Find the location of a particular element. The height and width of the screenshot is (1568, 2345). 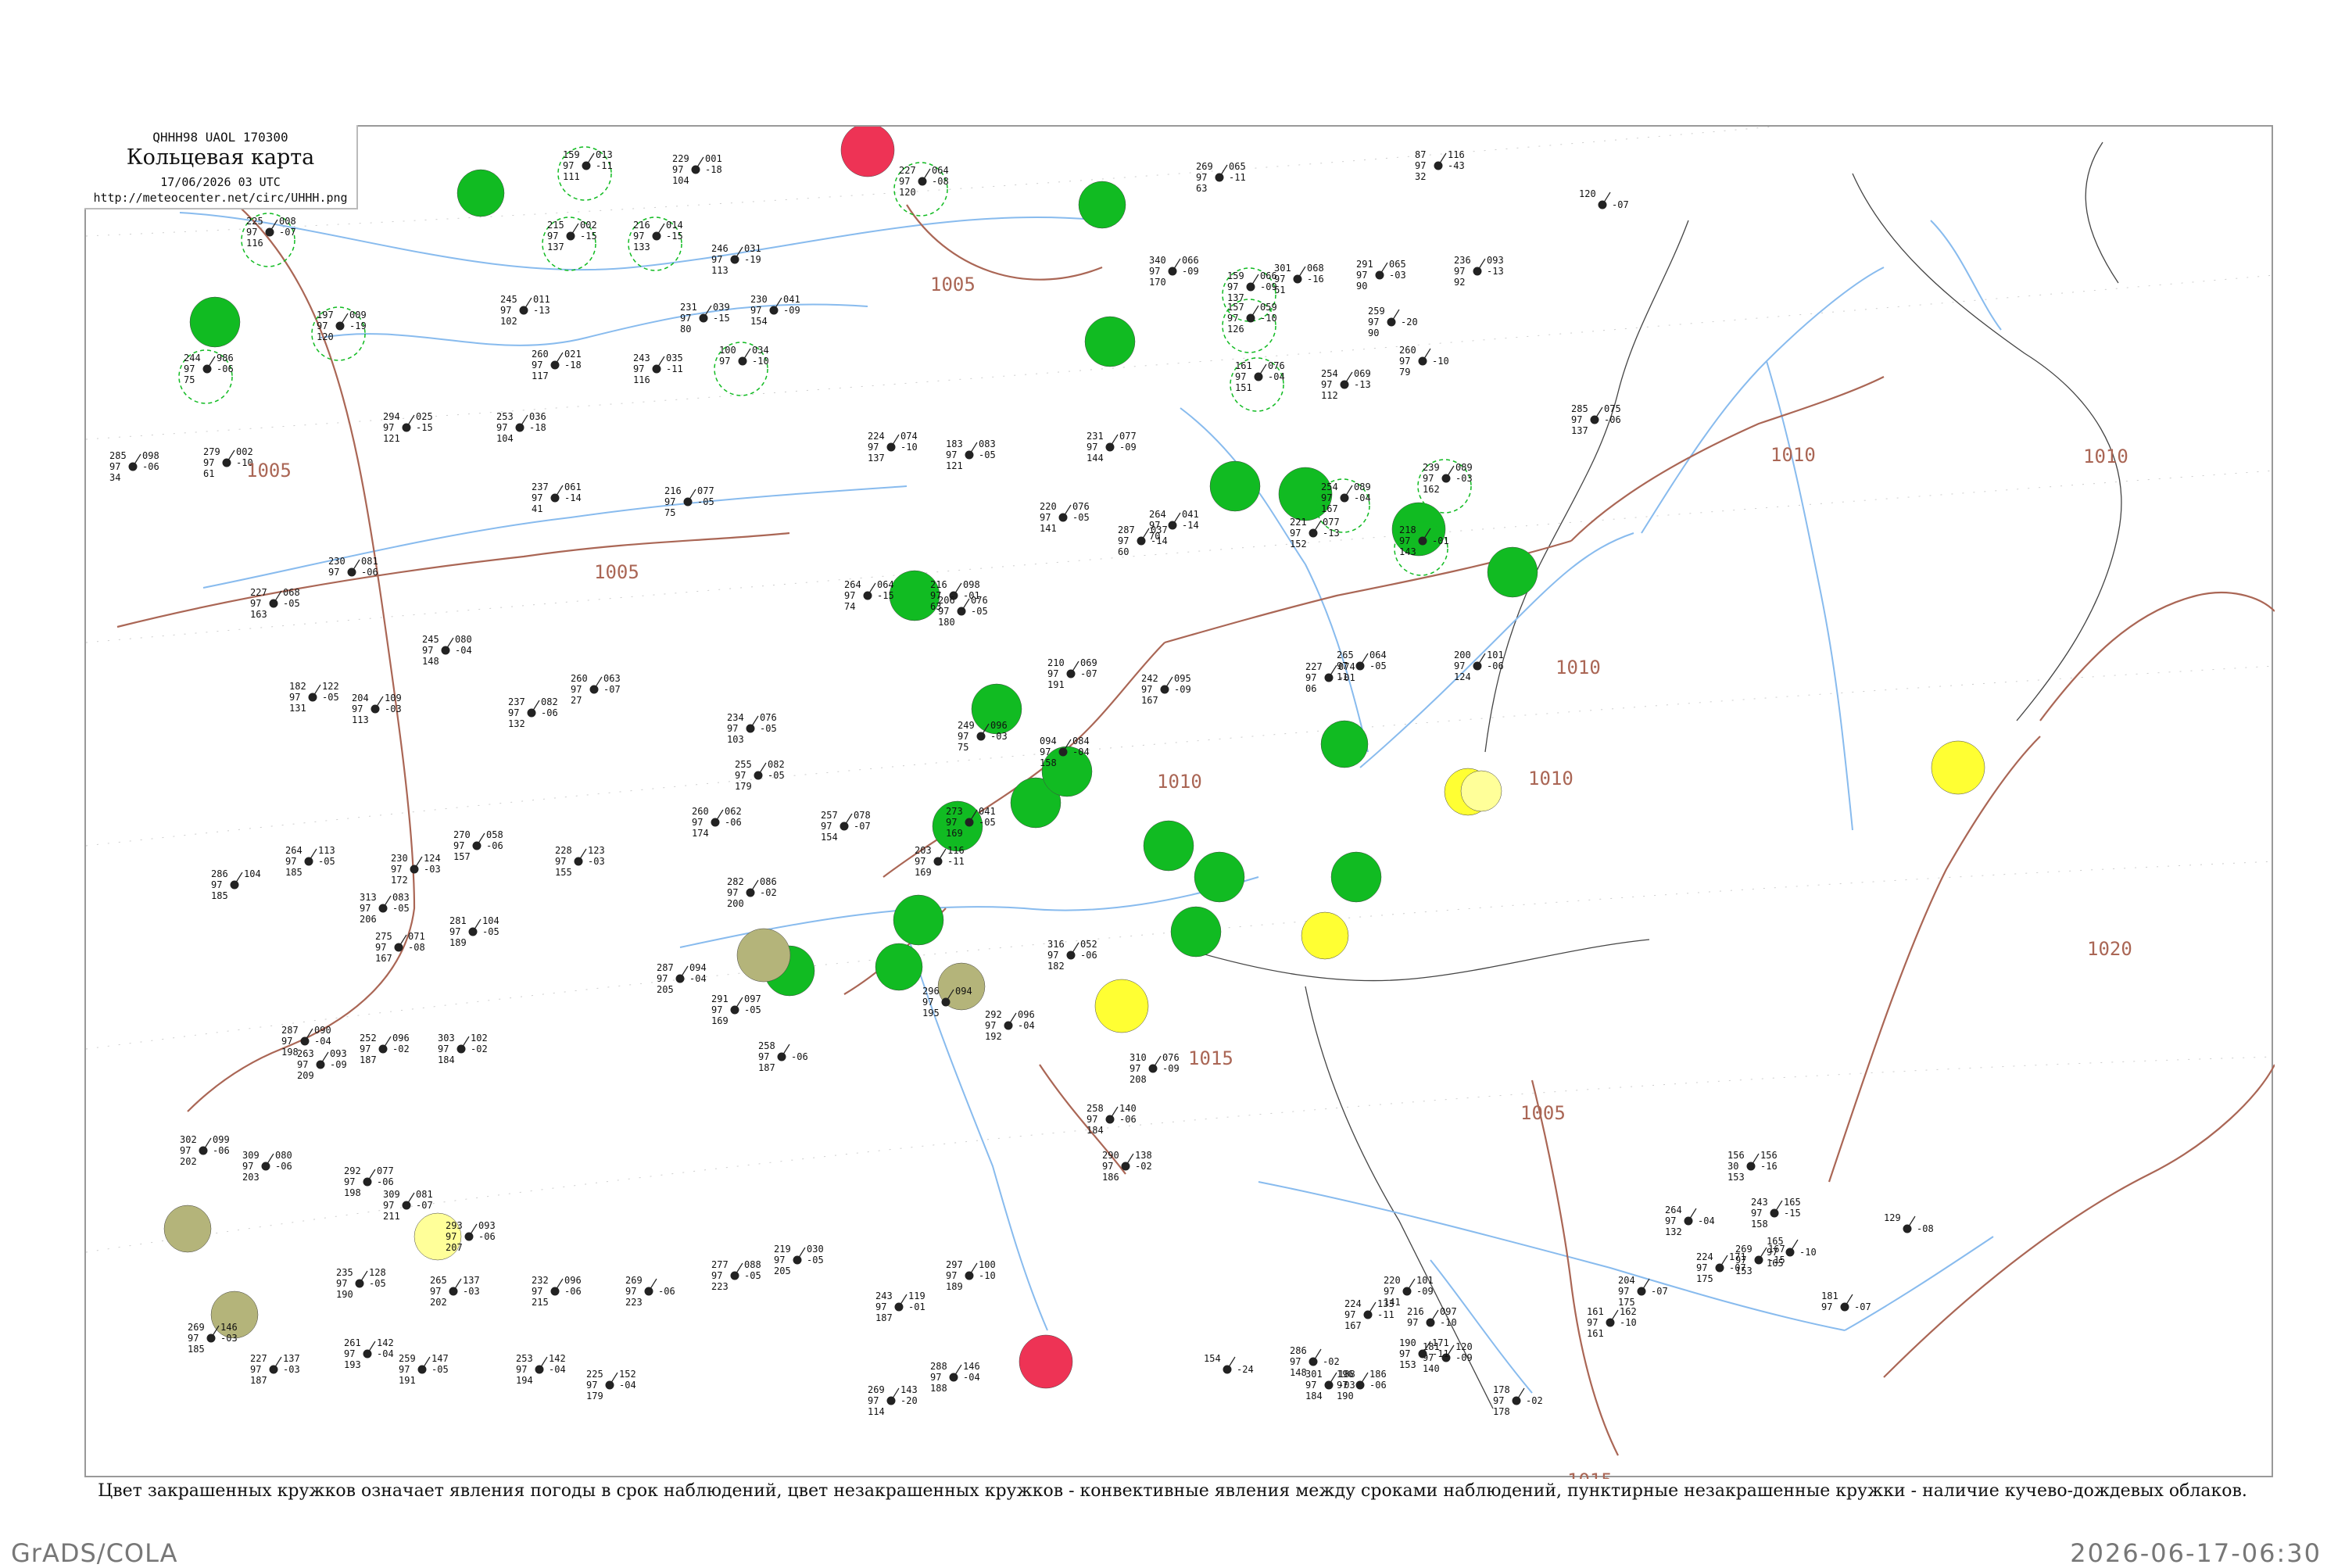

station-plot: 26497132 -04 is located at coordinates (1690, 1221).